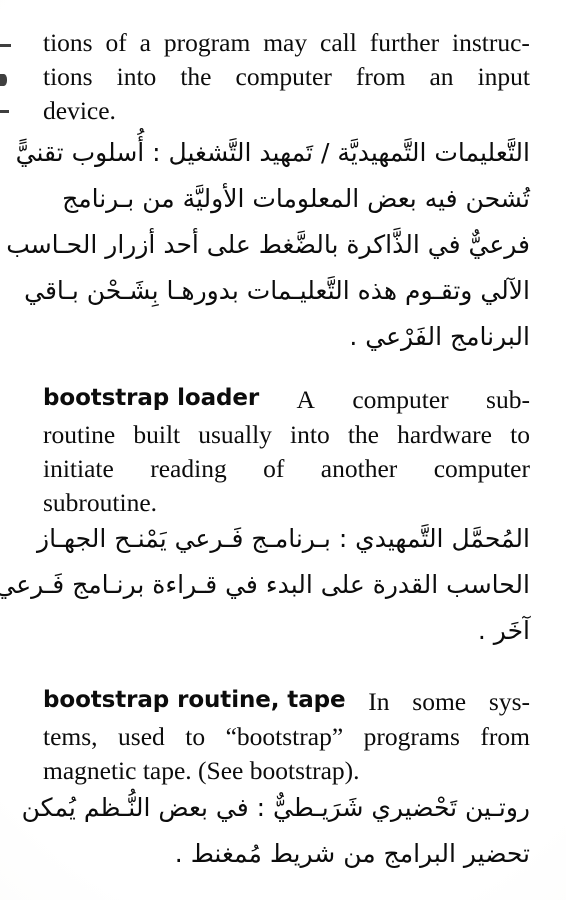 Image resolution: width=566 pixels, height=900 pixels. Describe the element at coordinates (286, 400) in the screenshot. I see `entry-headline: bootstrap loader A computer sub-` at that location.